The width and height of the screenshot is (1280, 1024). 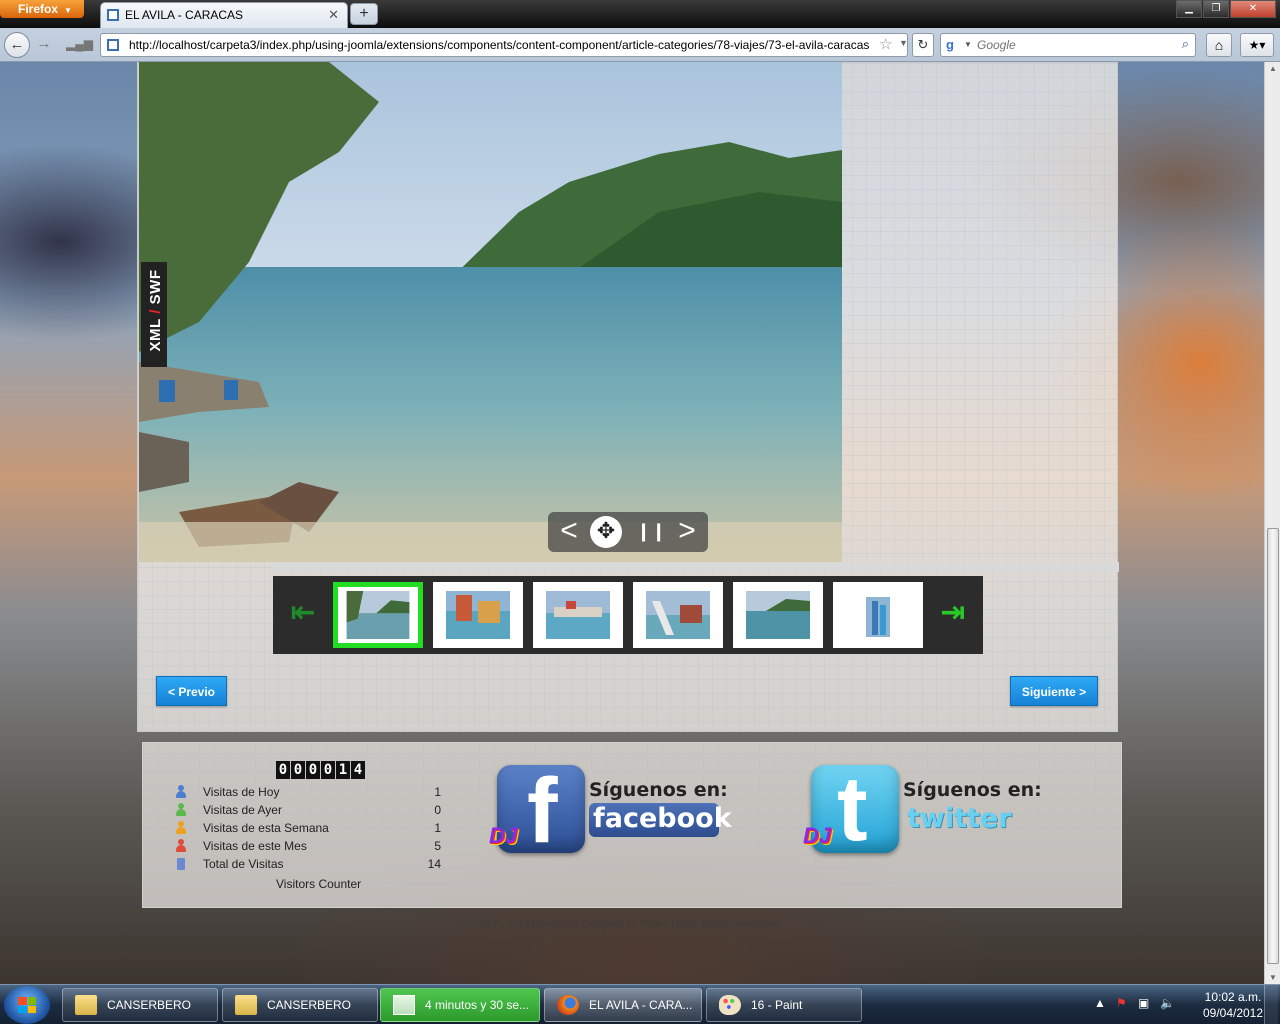 I want to click on folder-icon, so click(x=86, y=1005).